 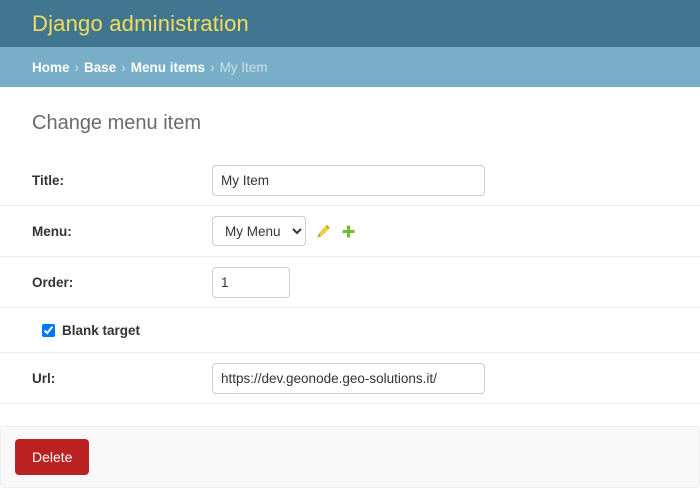 I want to click on breadcrumb-item-menu-items: Menu items, so click(x=168, y=67).